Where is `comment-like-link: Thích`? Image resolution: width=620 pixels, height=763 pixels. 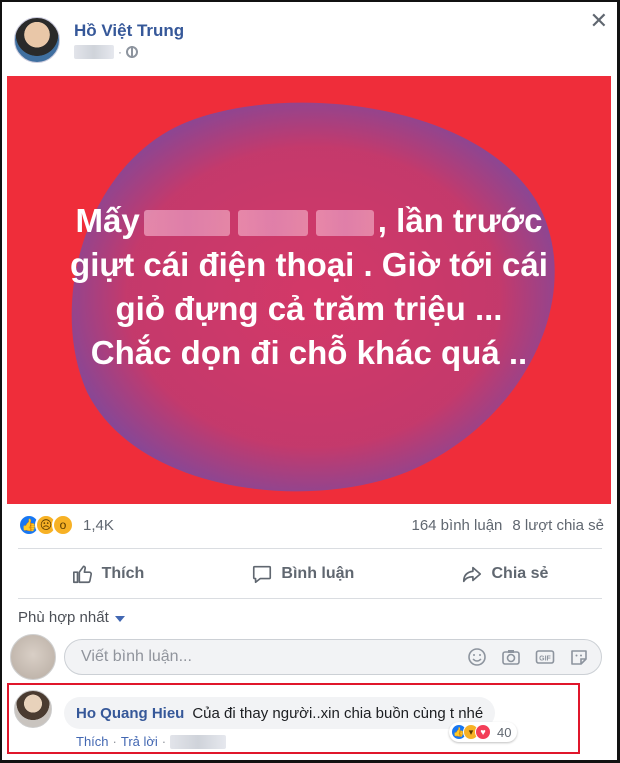 comment-like-link: Thích is located at coordinates (92, 741).